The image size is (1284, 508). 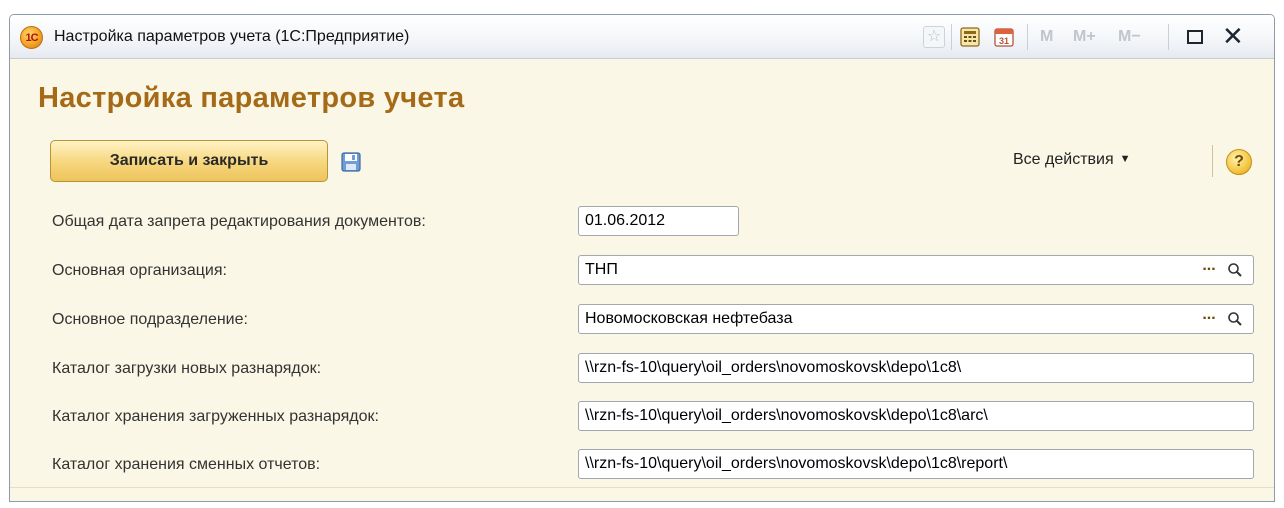 What do you see at coordinates (642, 487) in the screenshot?
I see `form-bottom-divider` at bounding box center [642, 487].